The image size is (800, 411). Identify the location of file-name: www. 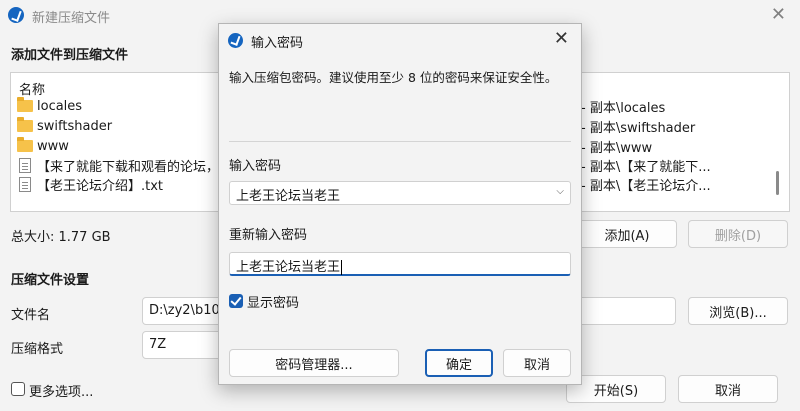
(53, 146).